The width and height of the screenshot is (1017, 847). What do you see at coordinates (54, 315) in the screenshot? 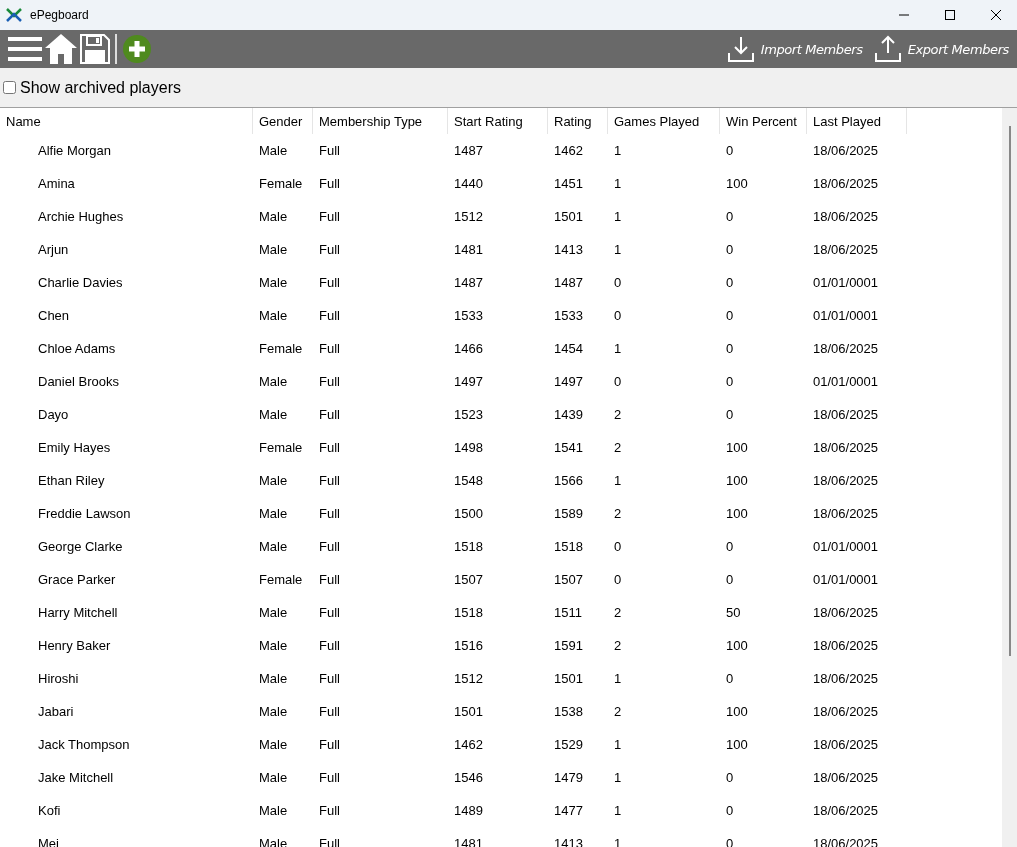
I see `table-cell: Chen` at bounding box center [54, 315].